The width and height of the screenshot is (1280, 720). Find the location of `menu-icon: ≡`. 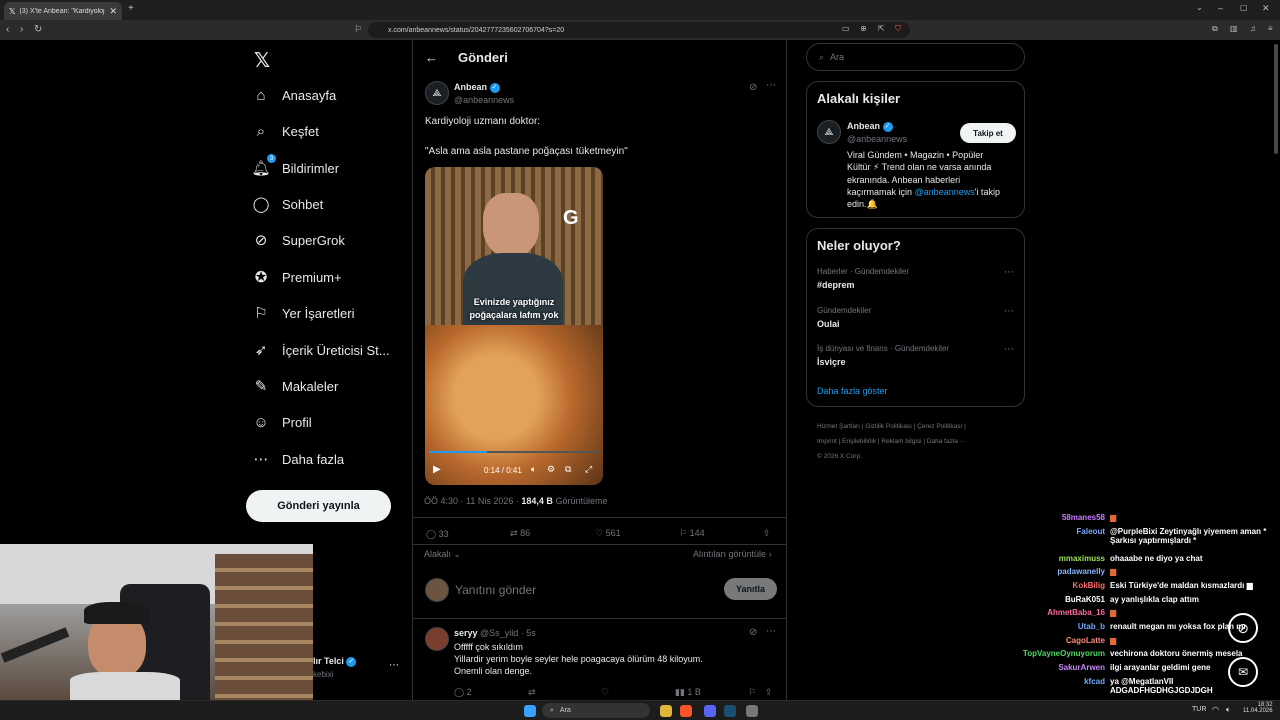

menu-icon: ≡ is located at coordinates (1270, 28).